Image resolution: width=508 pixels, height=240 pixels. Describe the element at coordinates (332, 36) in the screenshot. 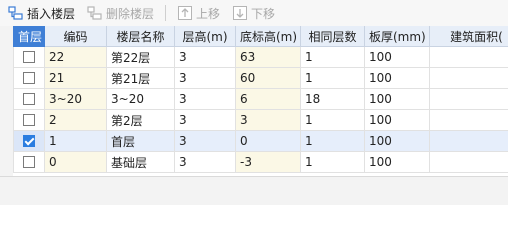

I see `header-same-floor-count: 相同层数` at that location.